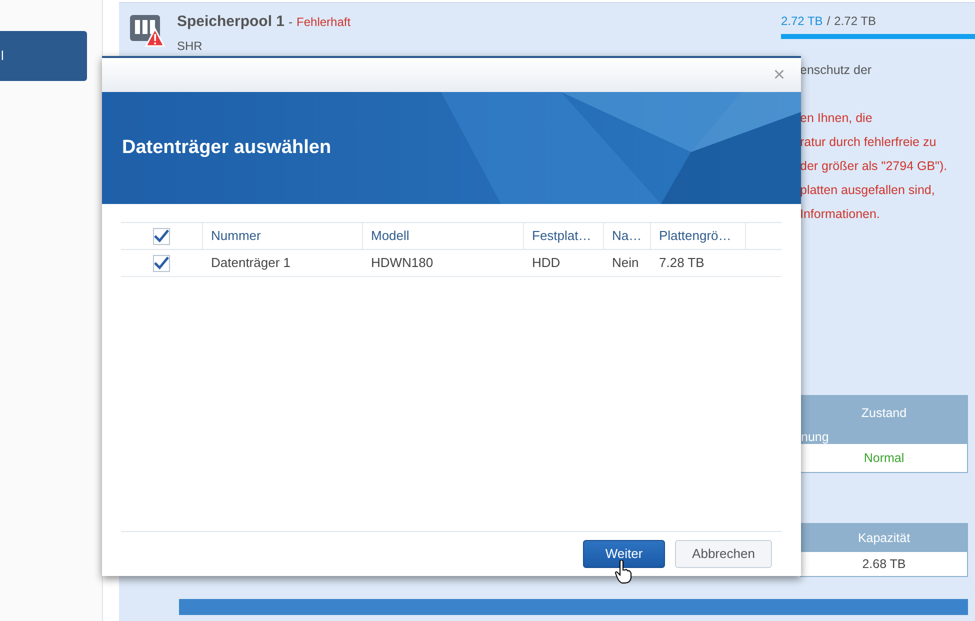 This screenshot has height=621, width=975. I want to click on warning-text: en Ihnen, die, so click(837, 118).